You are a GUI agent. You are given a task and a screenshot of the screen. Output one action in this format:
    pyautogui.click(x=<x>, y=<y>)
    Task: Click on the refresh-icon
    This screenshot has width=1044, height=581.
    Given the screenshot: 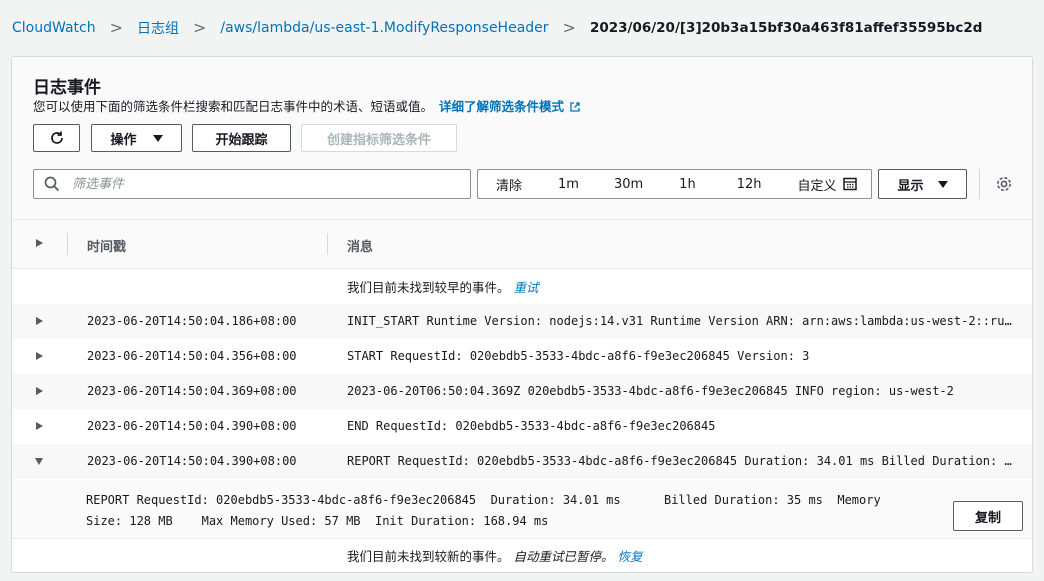 What is the action you would take?
    pyautogui.click(x=56, y=137)
    